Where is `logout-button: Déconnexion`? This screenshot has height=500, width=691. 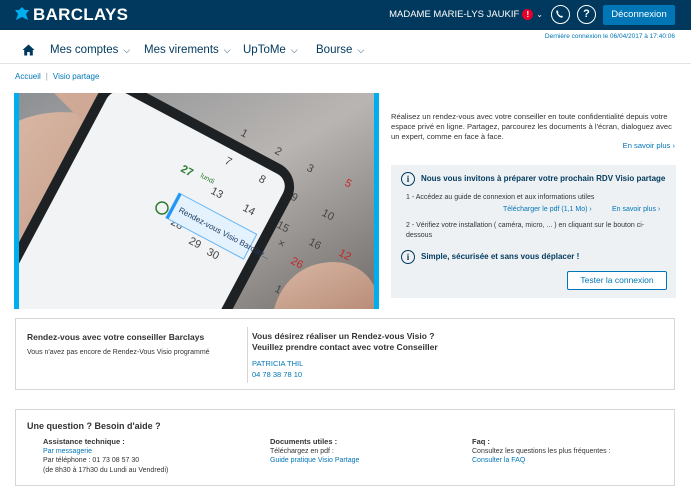
logout-button: Déconnexion is located at coordinates (639, 15).